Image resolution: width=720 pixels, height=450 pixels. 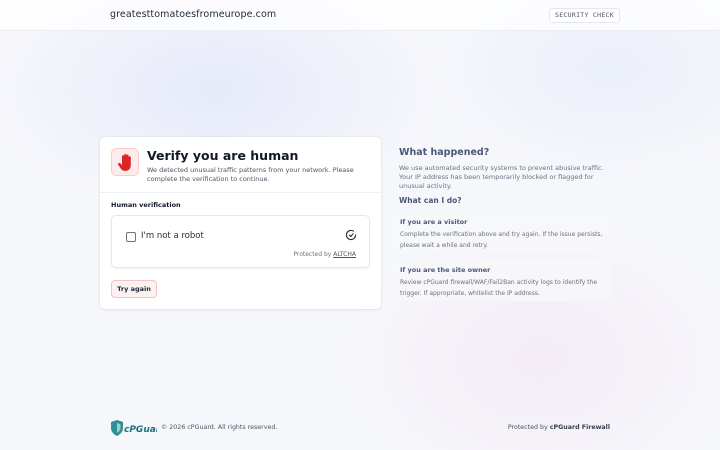 What do you see at coordinates (445, 270) in the screenshot?
I see `owner-info-title: If you are the site owner` at bounding box center [445, 270].